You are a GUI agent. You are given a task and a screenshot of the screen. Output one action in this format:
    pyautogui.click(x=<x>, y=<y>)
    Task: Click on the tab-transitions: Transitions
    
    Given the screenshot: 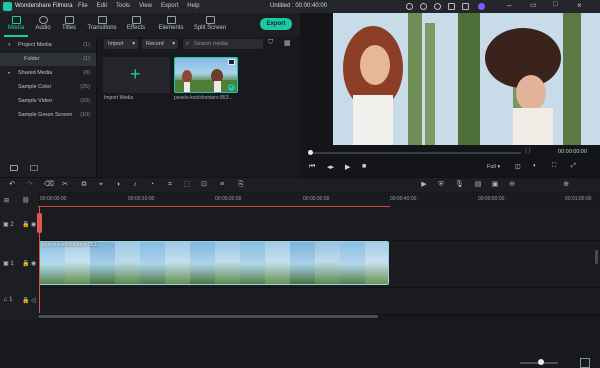 What is the action you would take?
    pyautogui.click(x=102, y=25)
    